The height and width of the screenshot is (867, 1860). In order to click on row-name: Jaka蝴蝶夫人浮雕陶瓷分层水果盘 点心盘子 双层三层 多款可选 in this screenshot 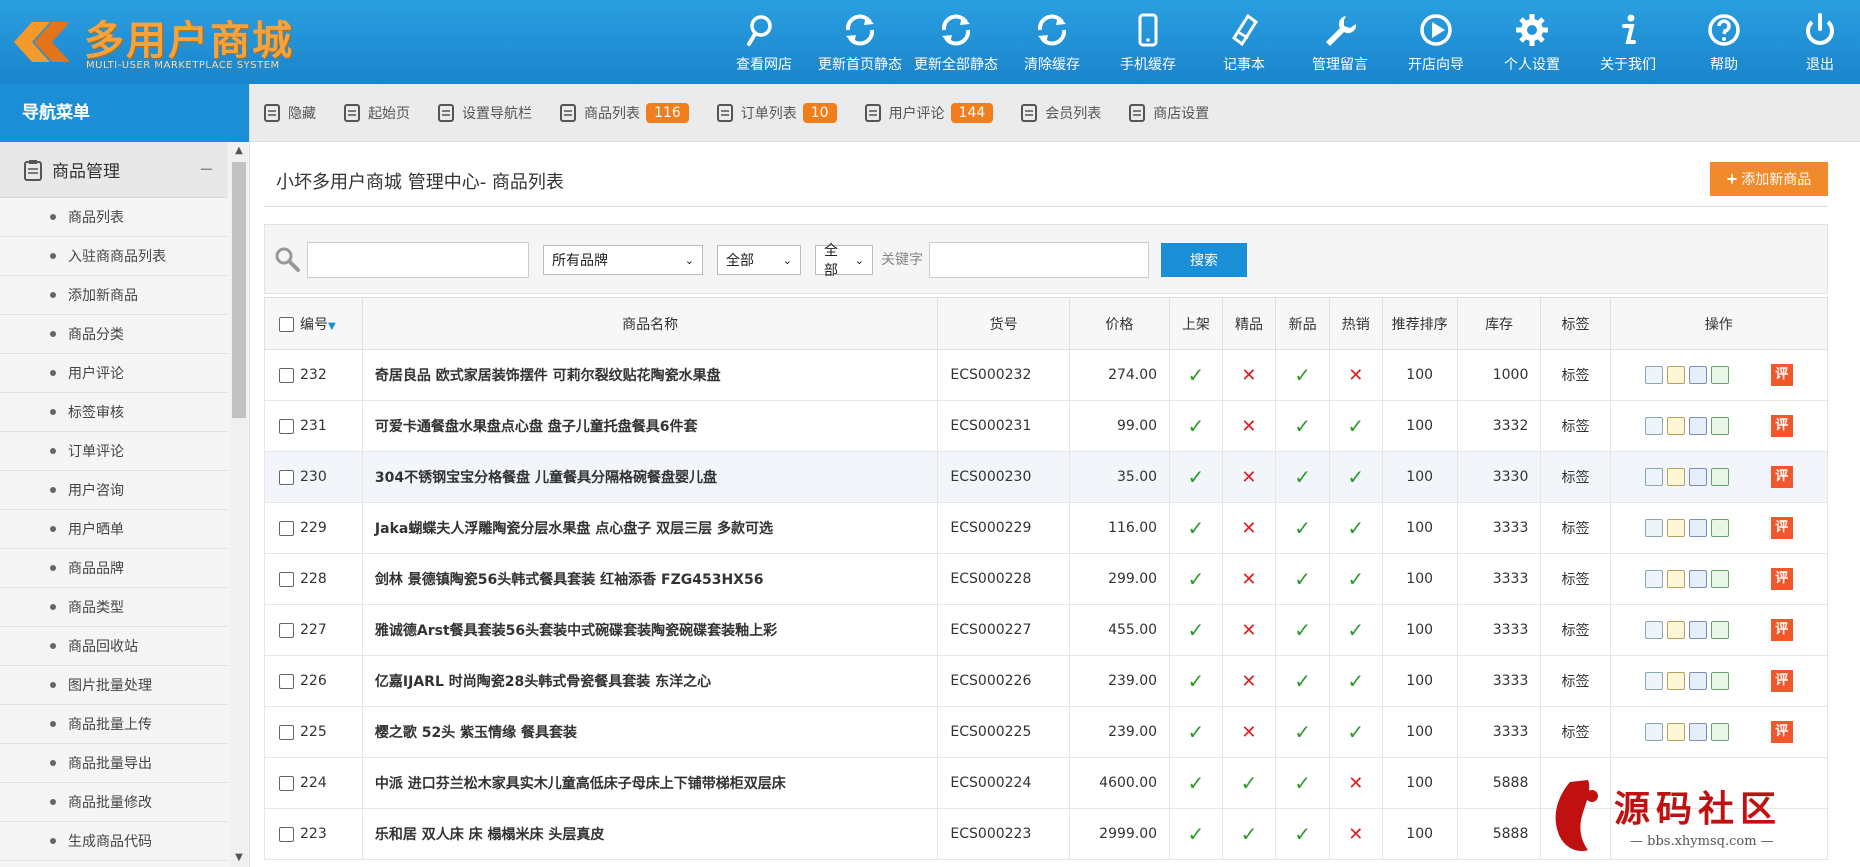, I will do `click(650, 528)`.